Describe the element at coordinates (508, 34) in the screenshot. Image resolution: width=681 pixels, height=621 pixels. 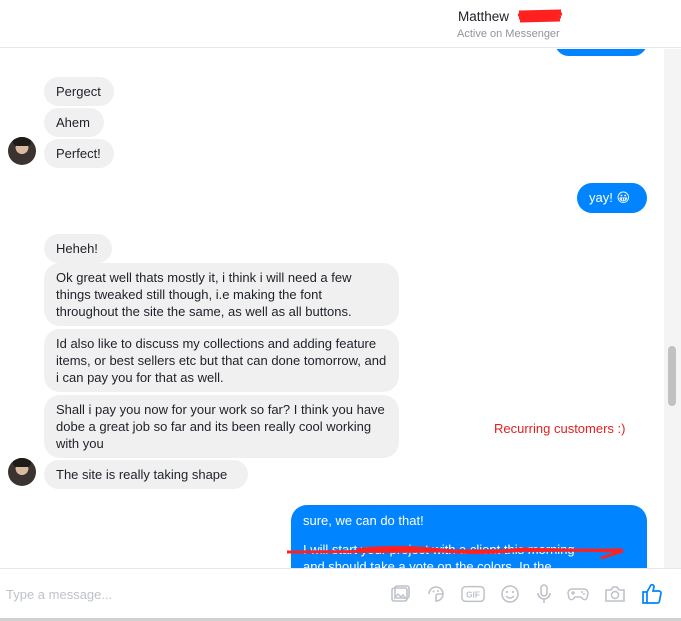
I see `active-status: Active on Messenger` at that location.